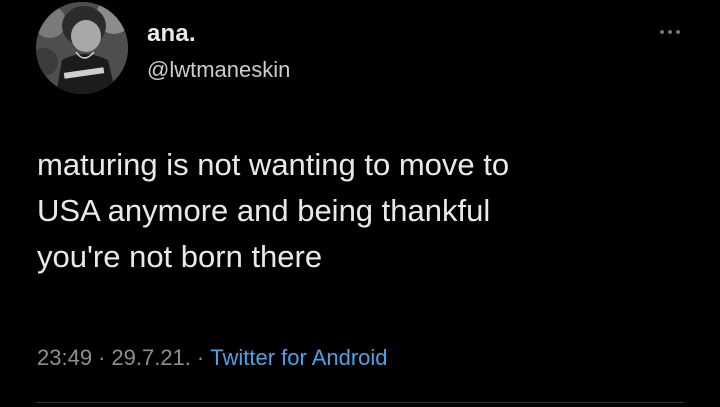  Describe the element at coordinates (360, 402) in the screenshot. I see `divider` at that location.